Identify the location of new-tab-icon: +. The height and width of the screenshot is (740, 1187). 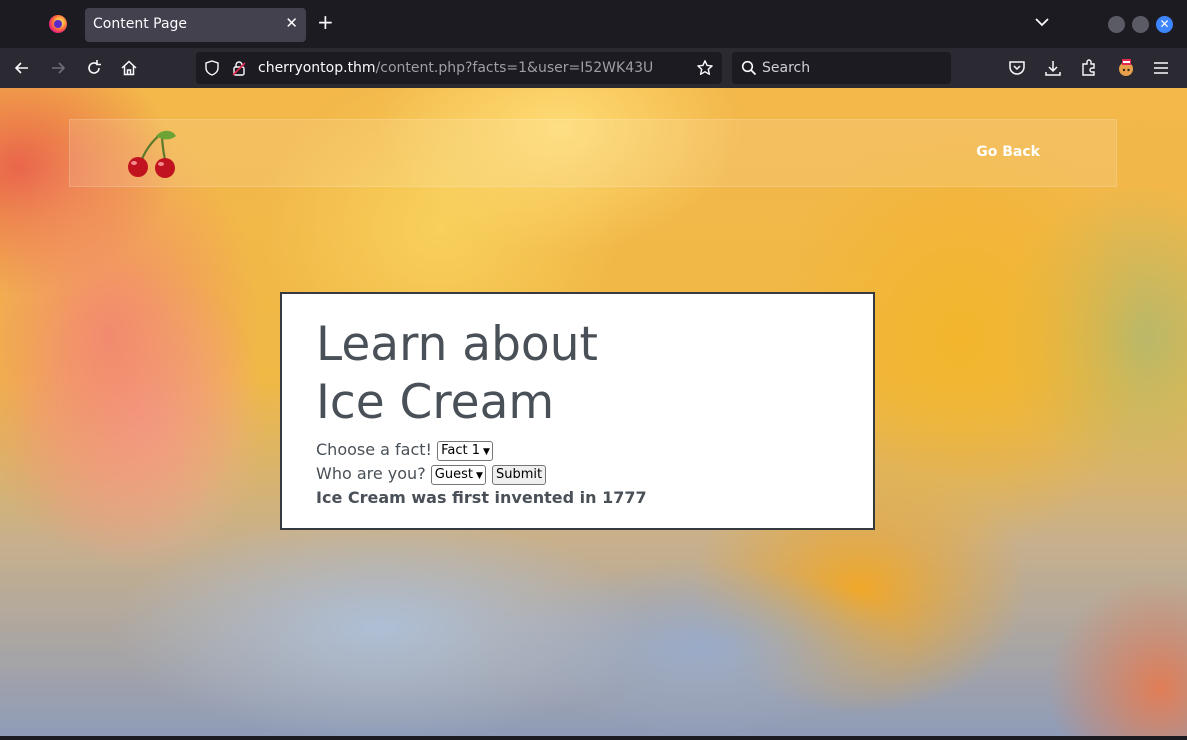
(325, 22).